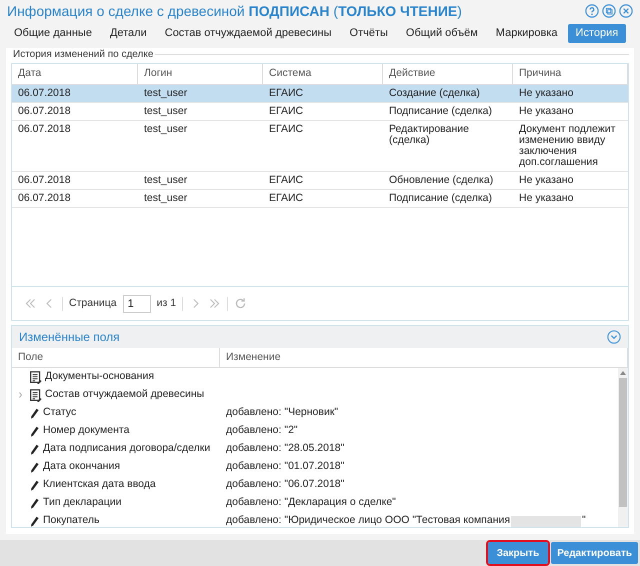 Image resolution: width=640 pixels, height=566 pixels. What do you see at coordinates (614, 337) in the screenshot?
I see `chevron-circle-icon` at bounding box center [614, 337].